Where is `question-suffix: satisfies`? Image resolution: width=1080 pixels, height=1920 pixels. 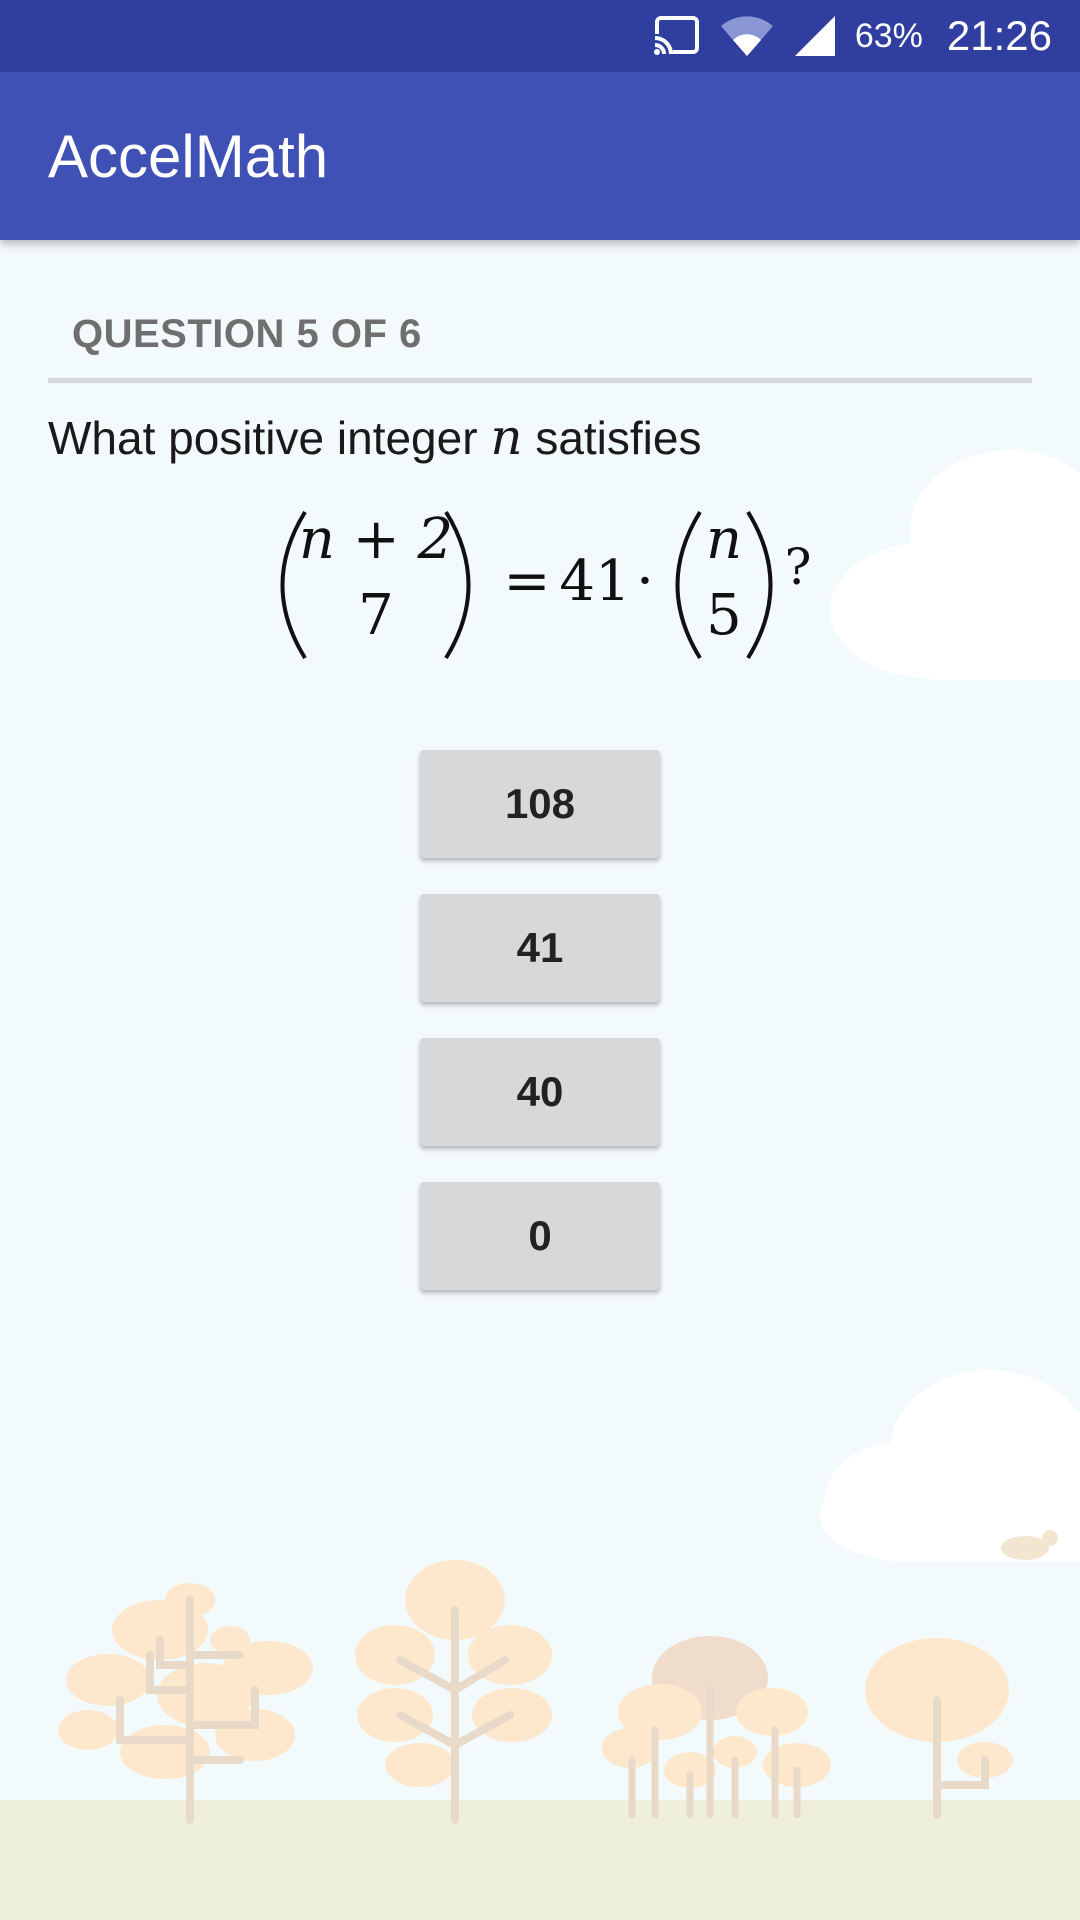 question-suffix: satisfies is located at coordinates (618, 438).